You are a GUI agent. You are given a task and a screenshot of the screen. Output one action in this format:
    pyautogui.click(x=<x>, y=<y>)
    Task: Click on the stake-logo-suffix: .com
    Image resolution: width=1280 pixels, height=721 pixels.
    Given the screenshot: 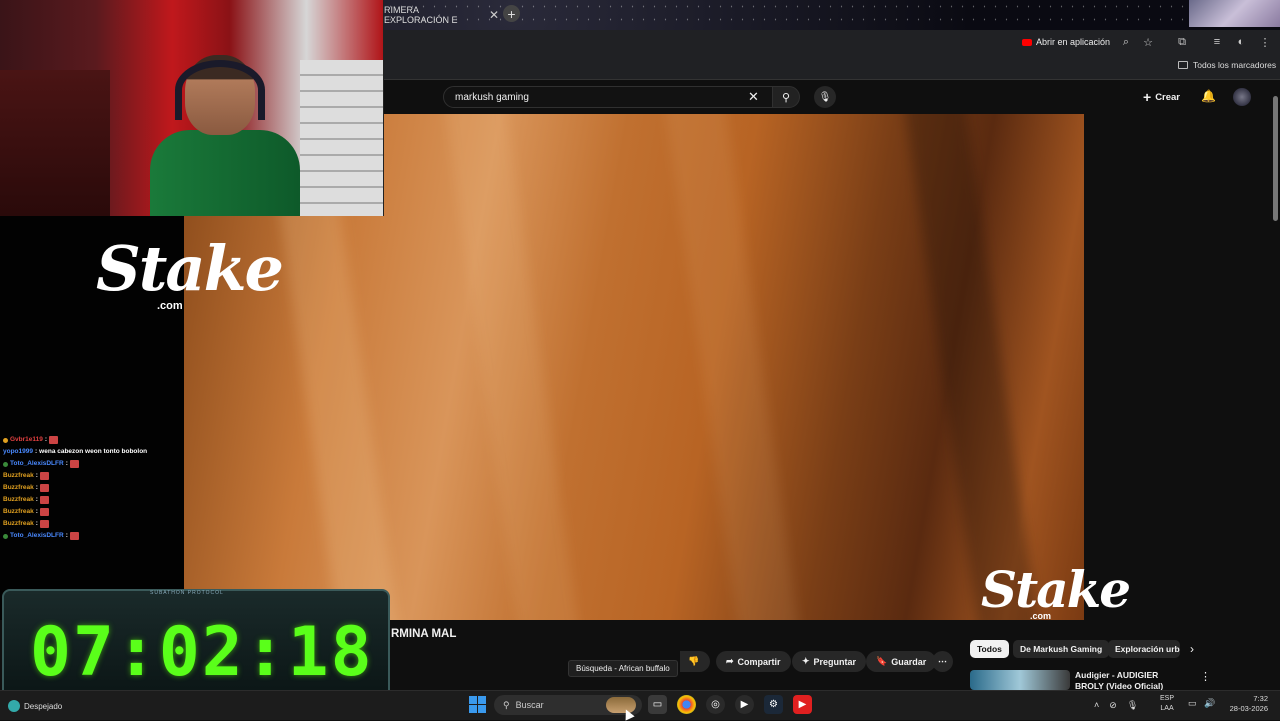 What is the action you would take?
    pyautogui.click(x=170, y=306)
    